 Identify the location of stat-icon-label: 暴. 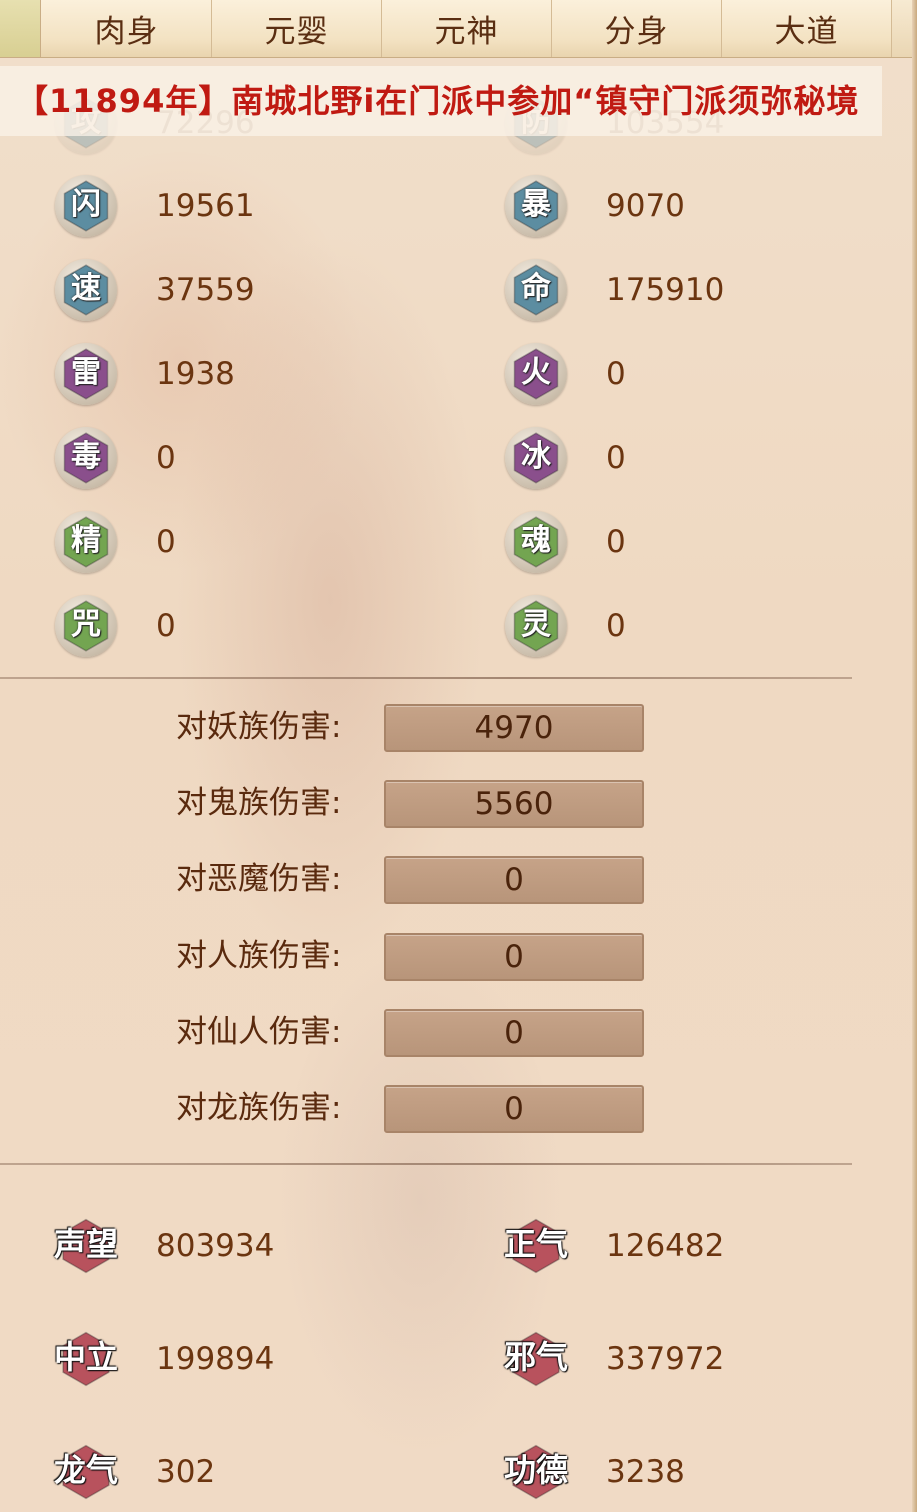
(536, 204).